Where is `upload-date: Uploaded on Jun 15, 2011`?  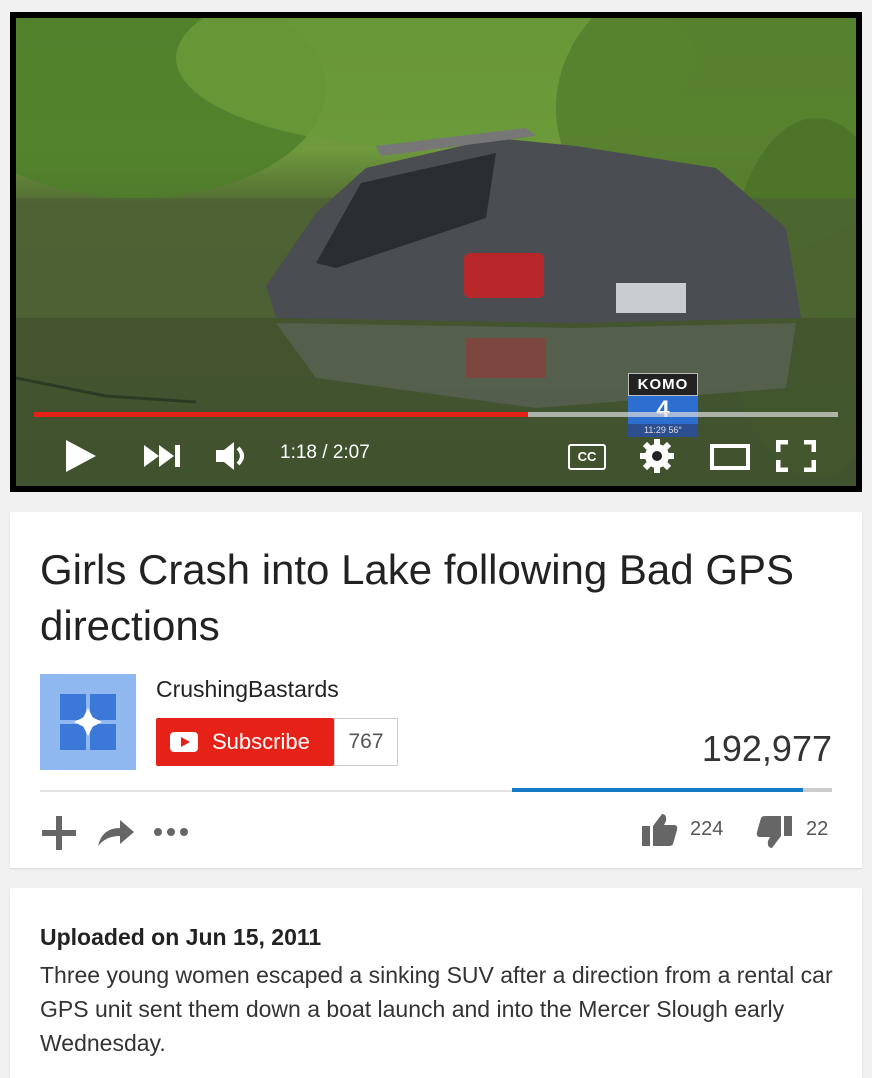
upload-date: Uploaded on Jun 15, 2011 is located at coordinates (181, 937).